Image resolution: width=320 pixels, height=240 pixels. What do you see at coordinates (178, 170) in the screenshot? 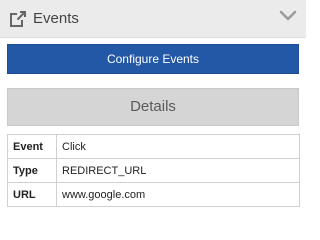
I see `row-value: REDIRECT_URL` at bounding box center [178, 170].